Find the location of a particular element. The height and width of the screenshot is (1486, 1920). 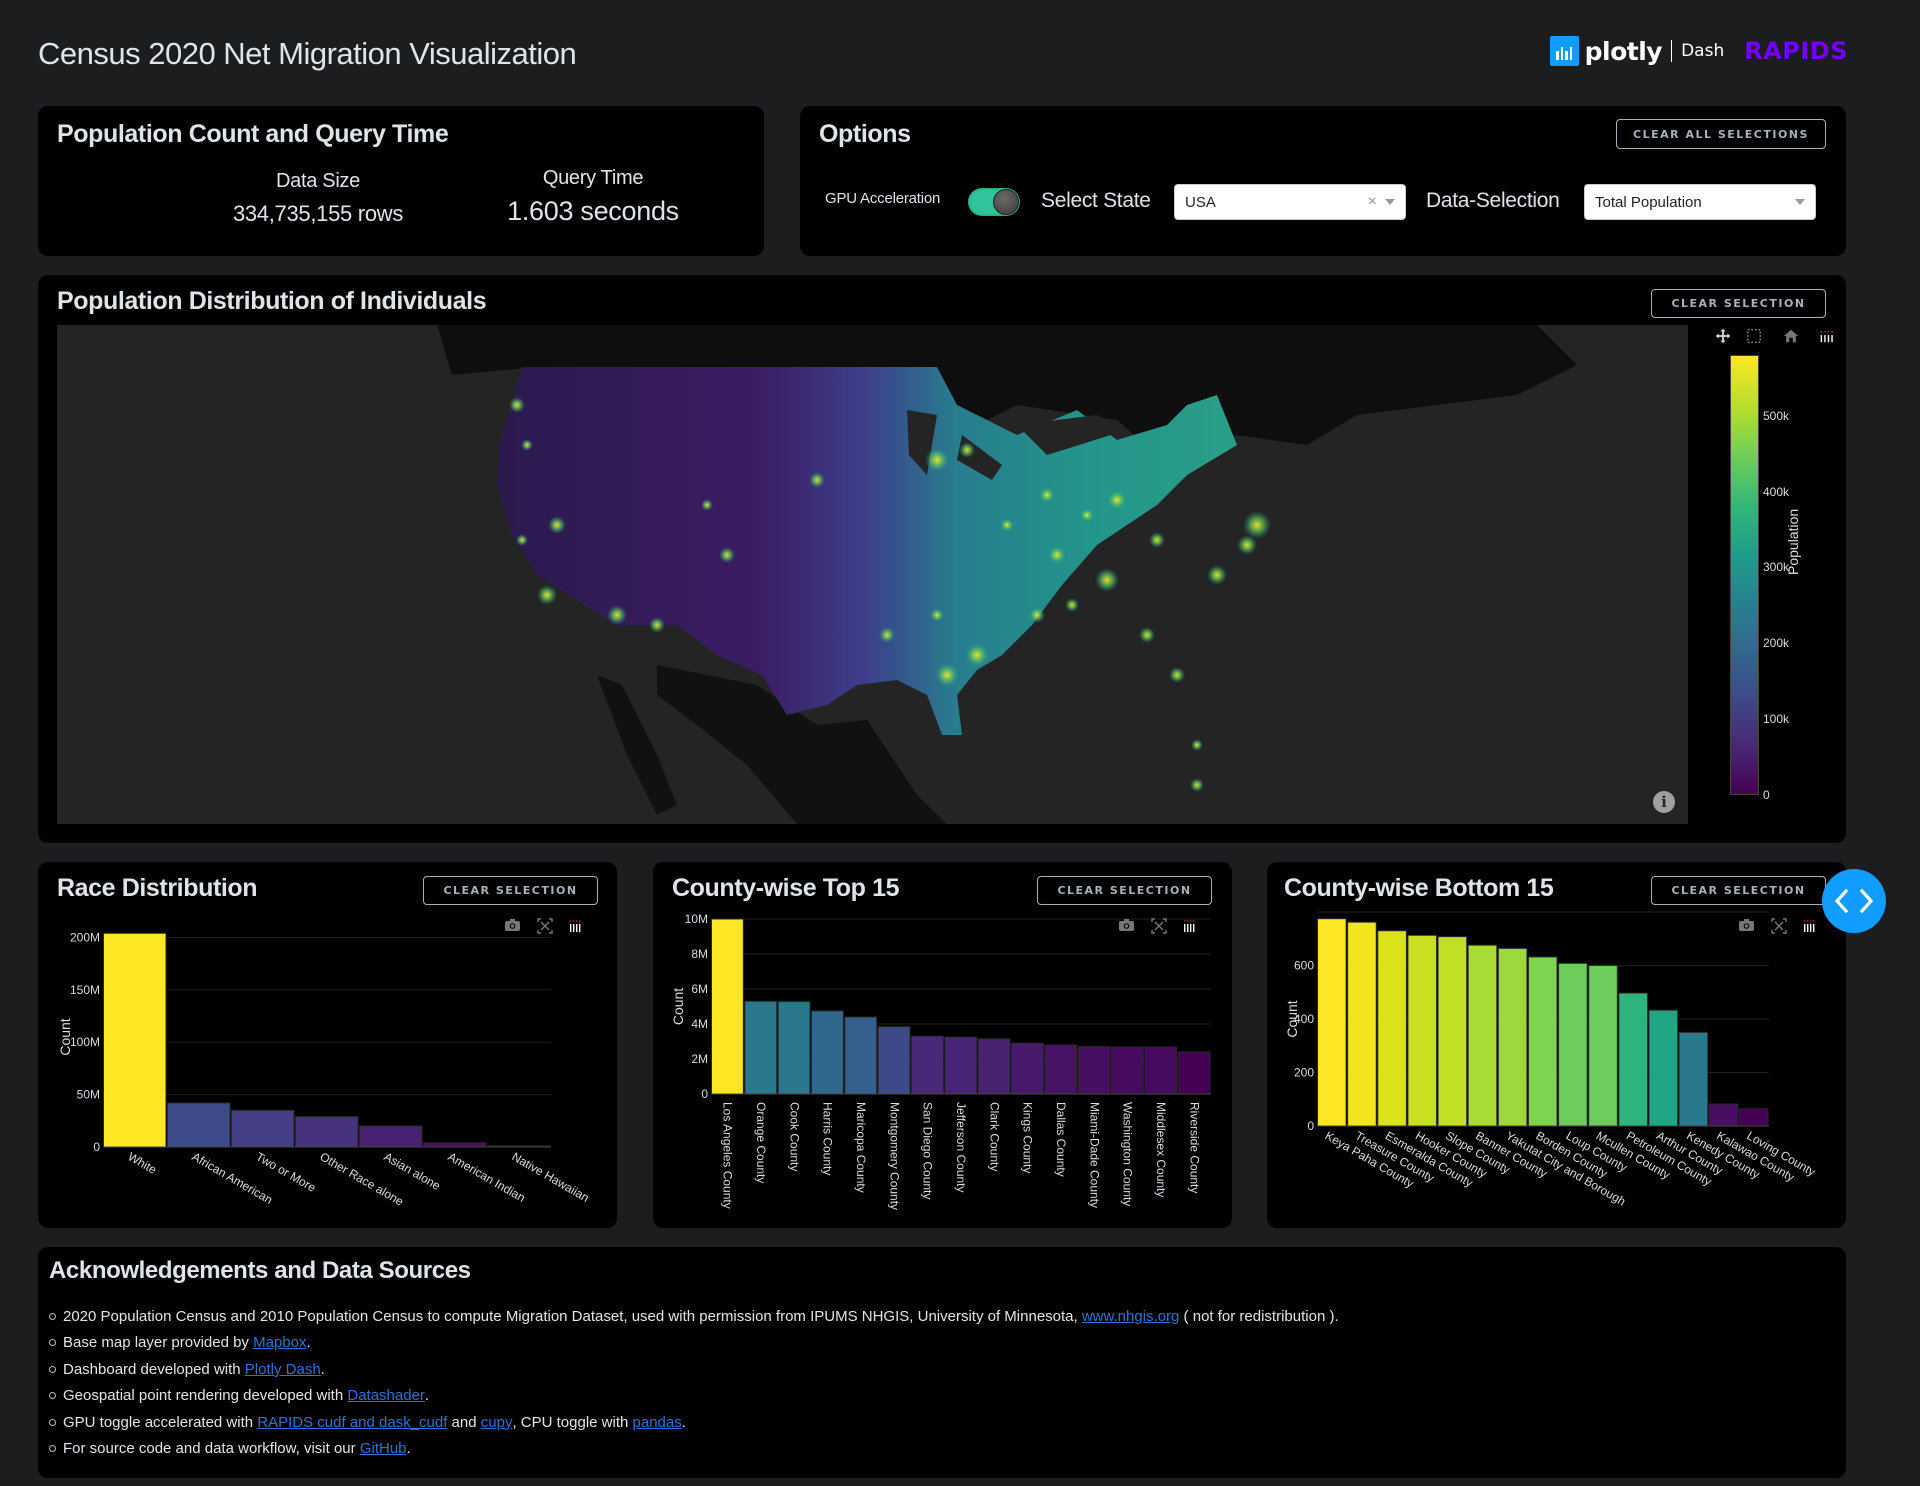

data-selection-dropdown: Total Population is located at coordinates (1700, 202).